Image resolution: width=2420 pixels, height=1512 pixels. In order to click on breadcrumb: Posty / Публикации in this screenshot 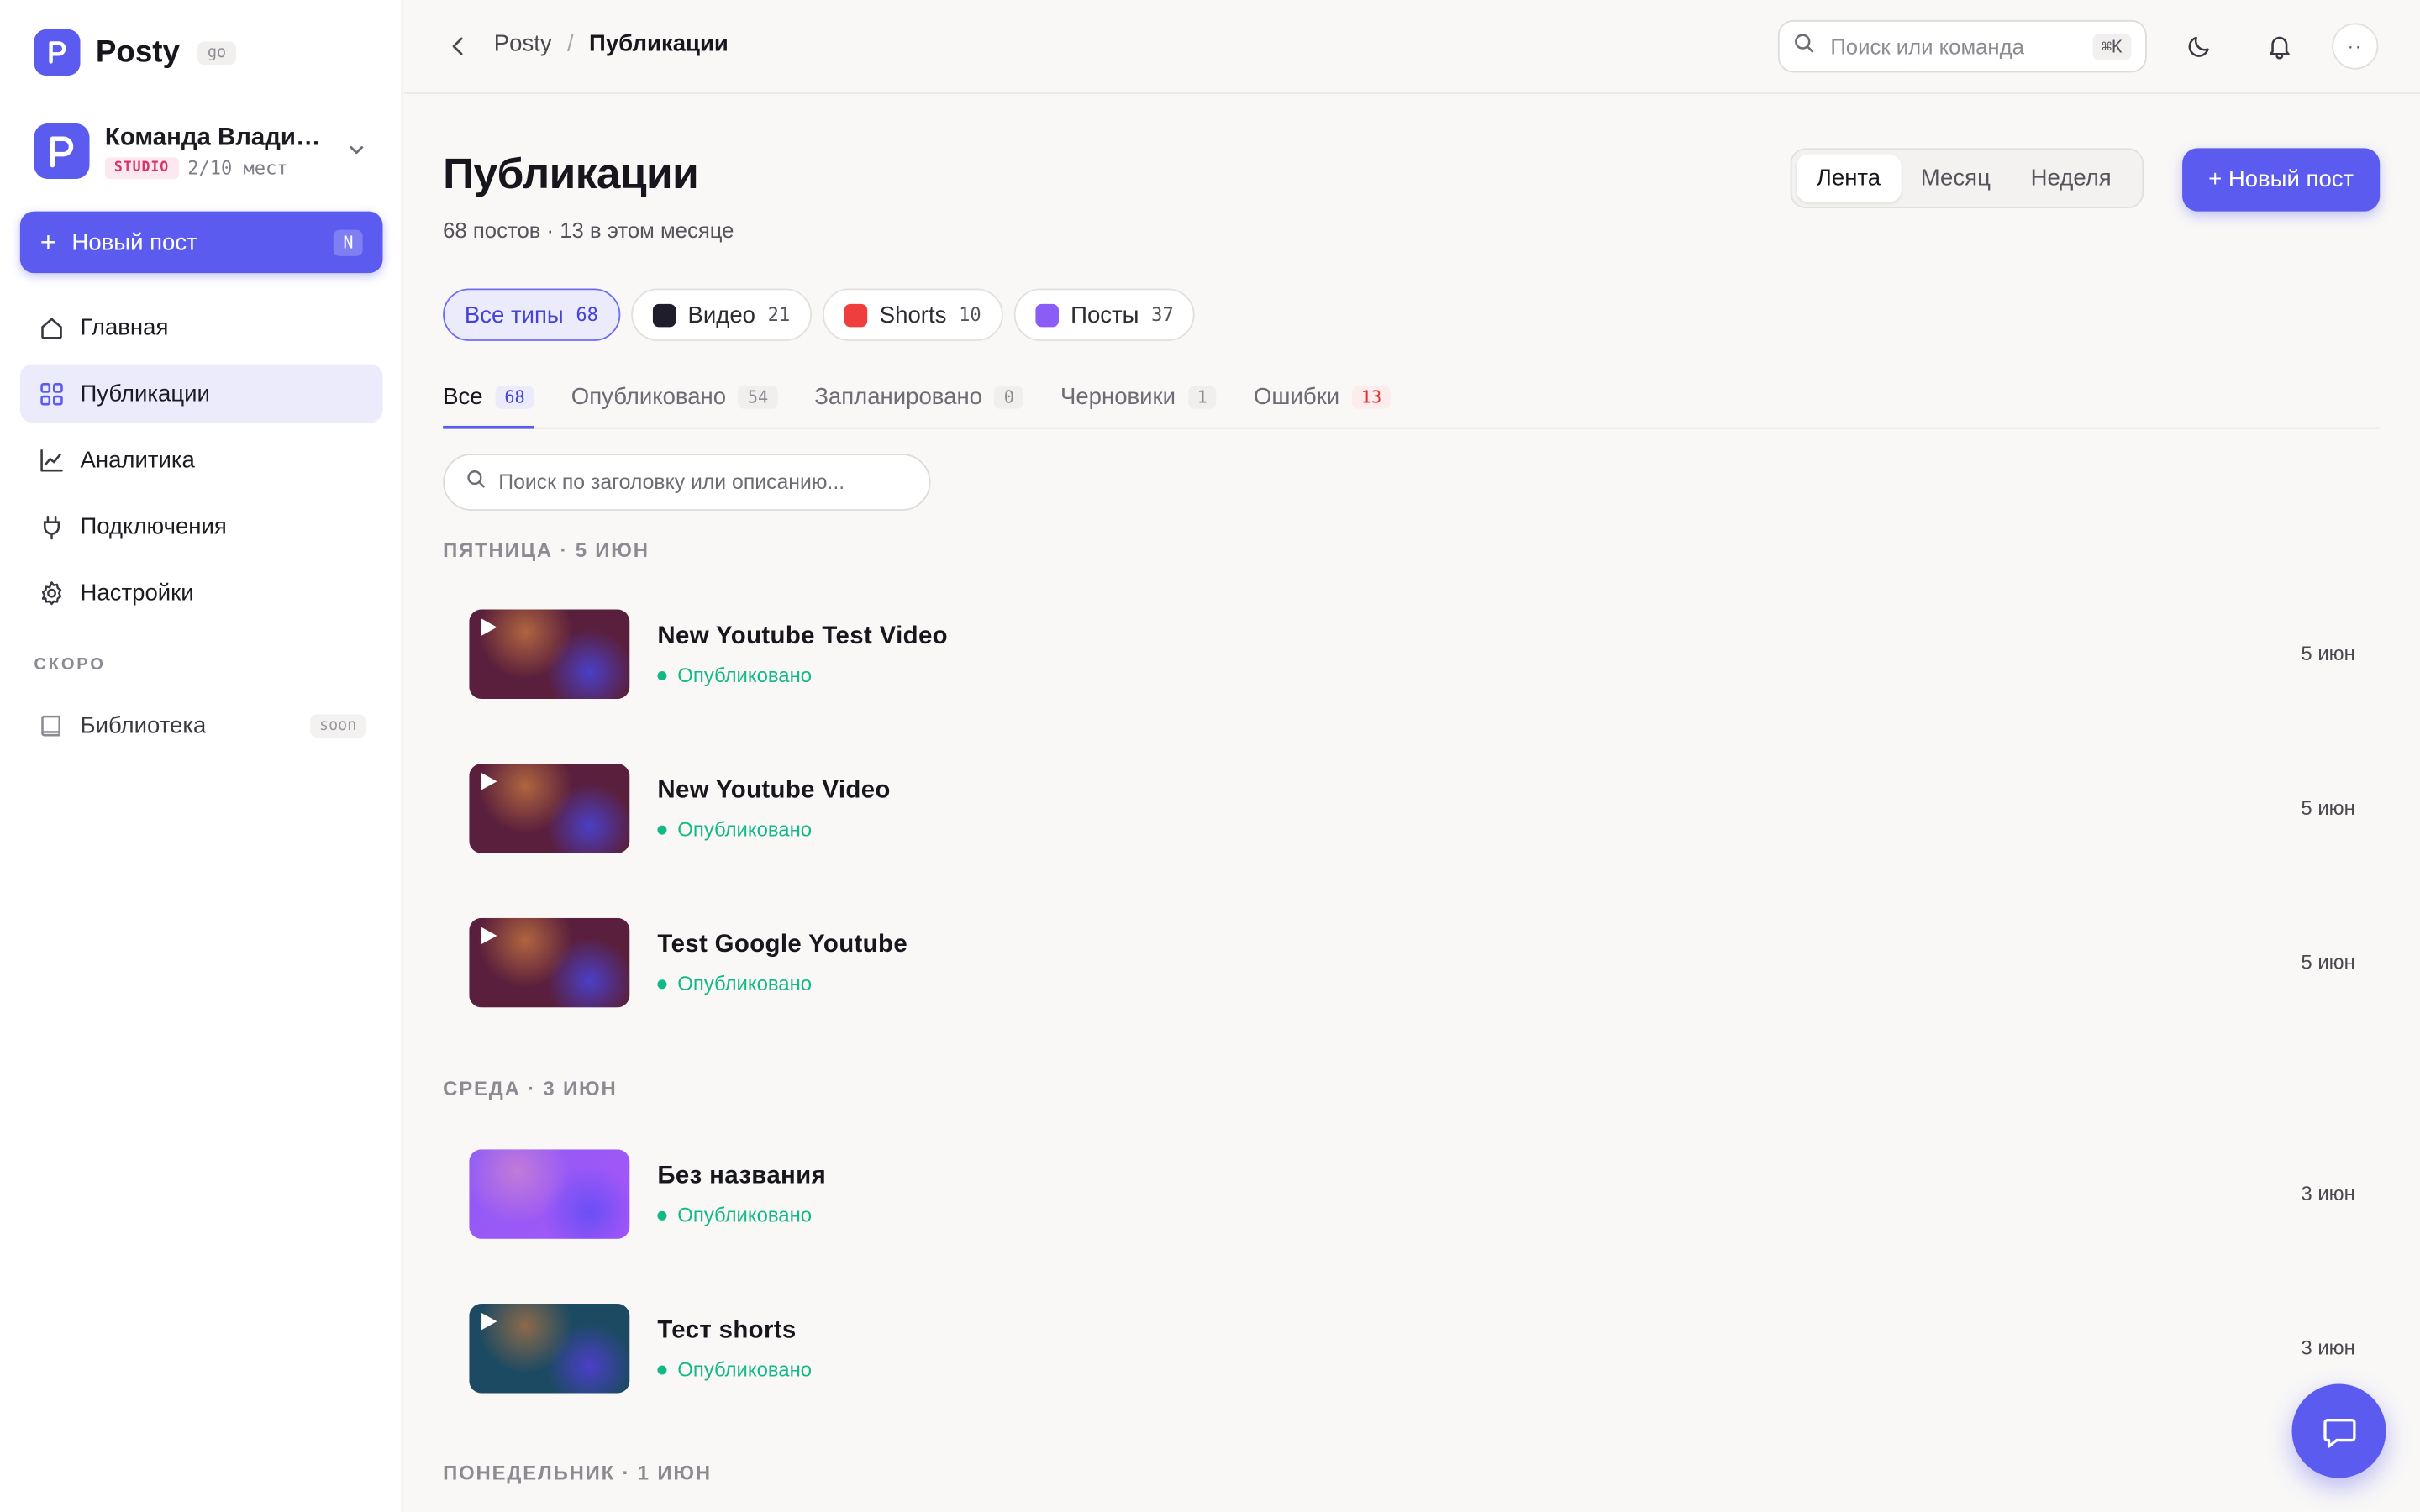, I will do `click(612, 44)`.